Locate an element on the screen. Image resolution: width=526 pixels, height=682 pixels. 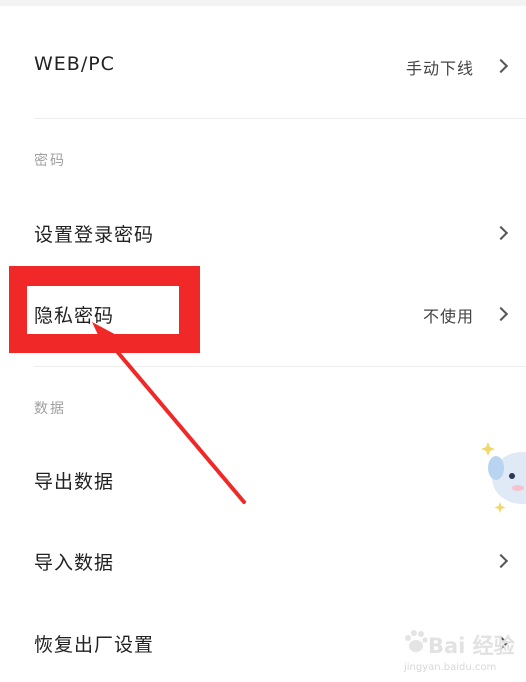
annotation-arrow-icon is located at coordinates (169, 413).